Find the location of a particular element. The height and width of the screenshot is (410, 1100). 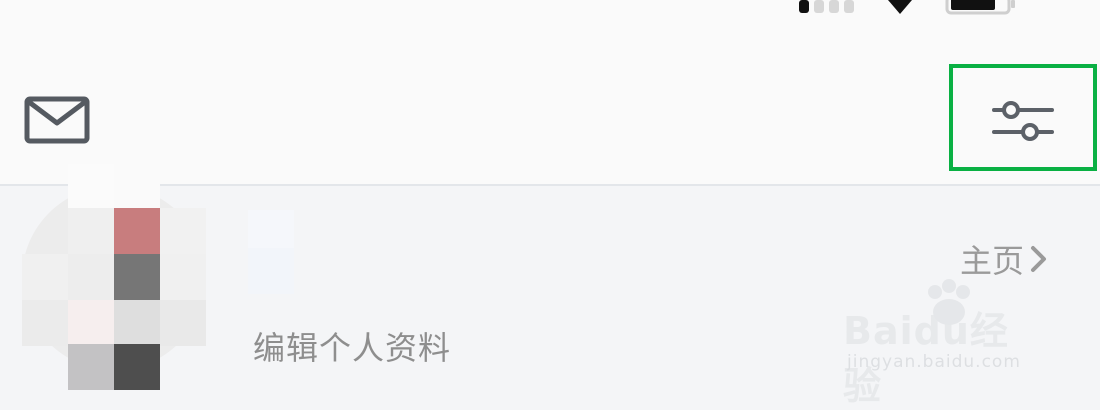

signal-bars-icon is located at coordinates (827, 6).